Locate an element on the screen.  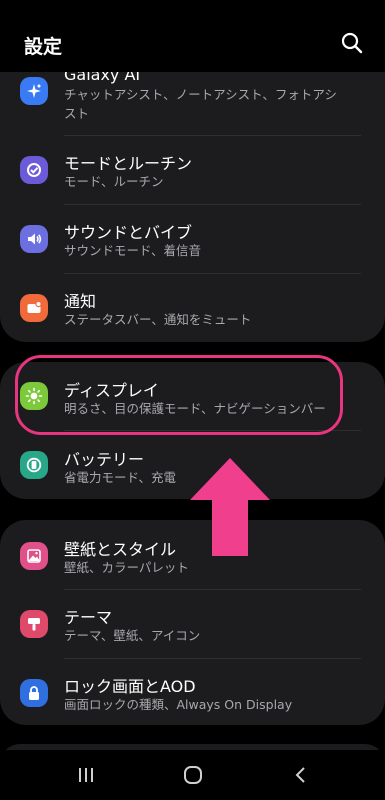
settings-item-display: ディスプレイ 明るさ、目の保護モード、ナビゲーションバー is located at coordinates (192, 396).